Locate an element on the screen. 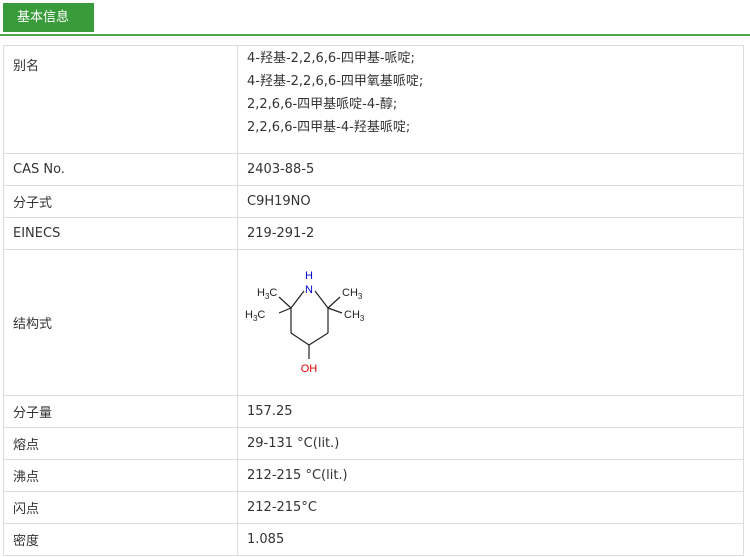  atom-h: H is located at coordinates (309, 276).